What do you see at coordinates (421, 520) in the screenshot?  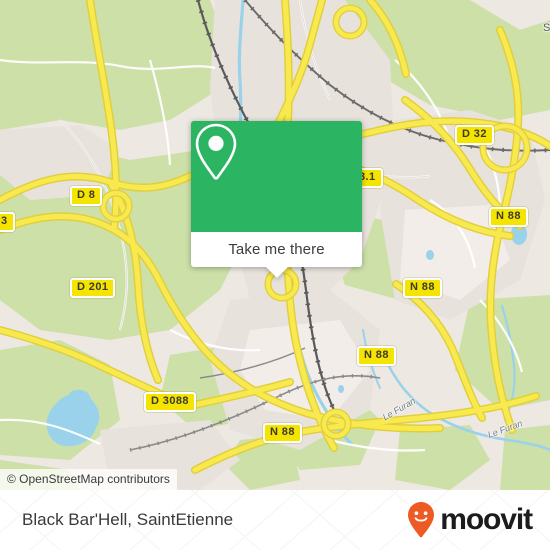 I see `moovit-smiley-pin-icon` at bounding box center [421, 520].